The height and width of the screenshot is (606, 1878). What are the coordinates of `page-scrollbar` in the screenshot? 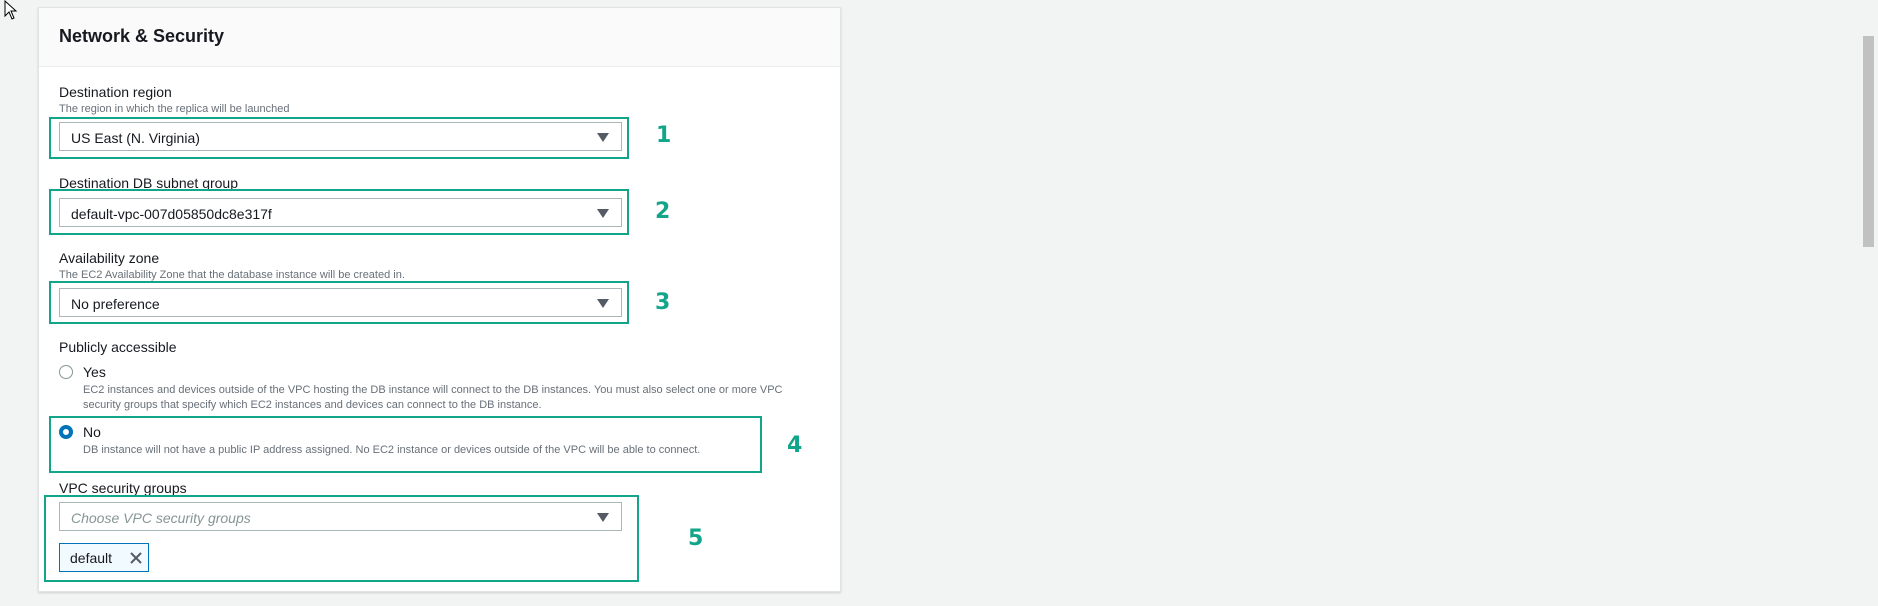 It's located at (1868, 141).